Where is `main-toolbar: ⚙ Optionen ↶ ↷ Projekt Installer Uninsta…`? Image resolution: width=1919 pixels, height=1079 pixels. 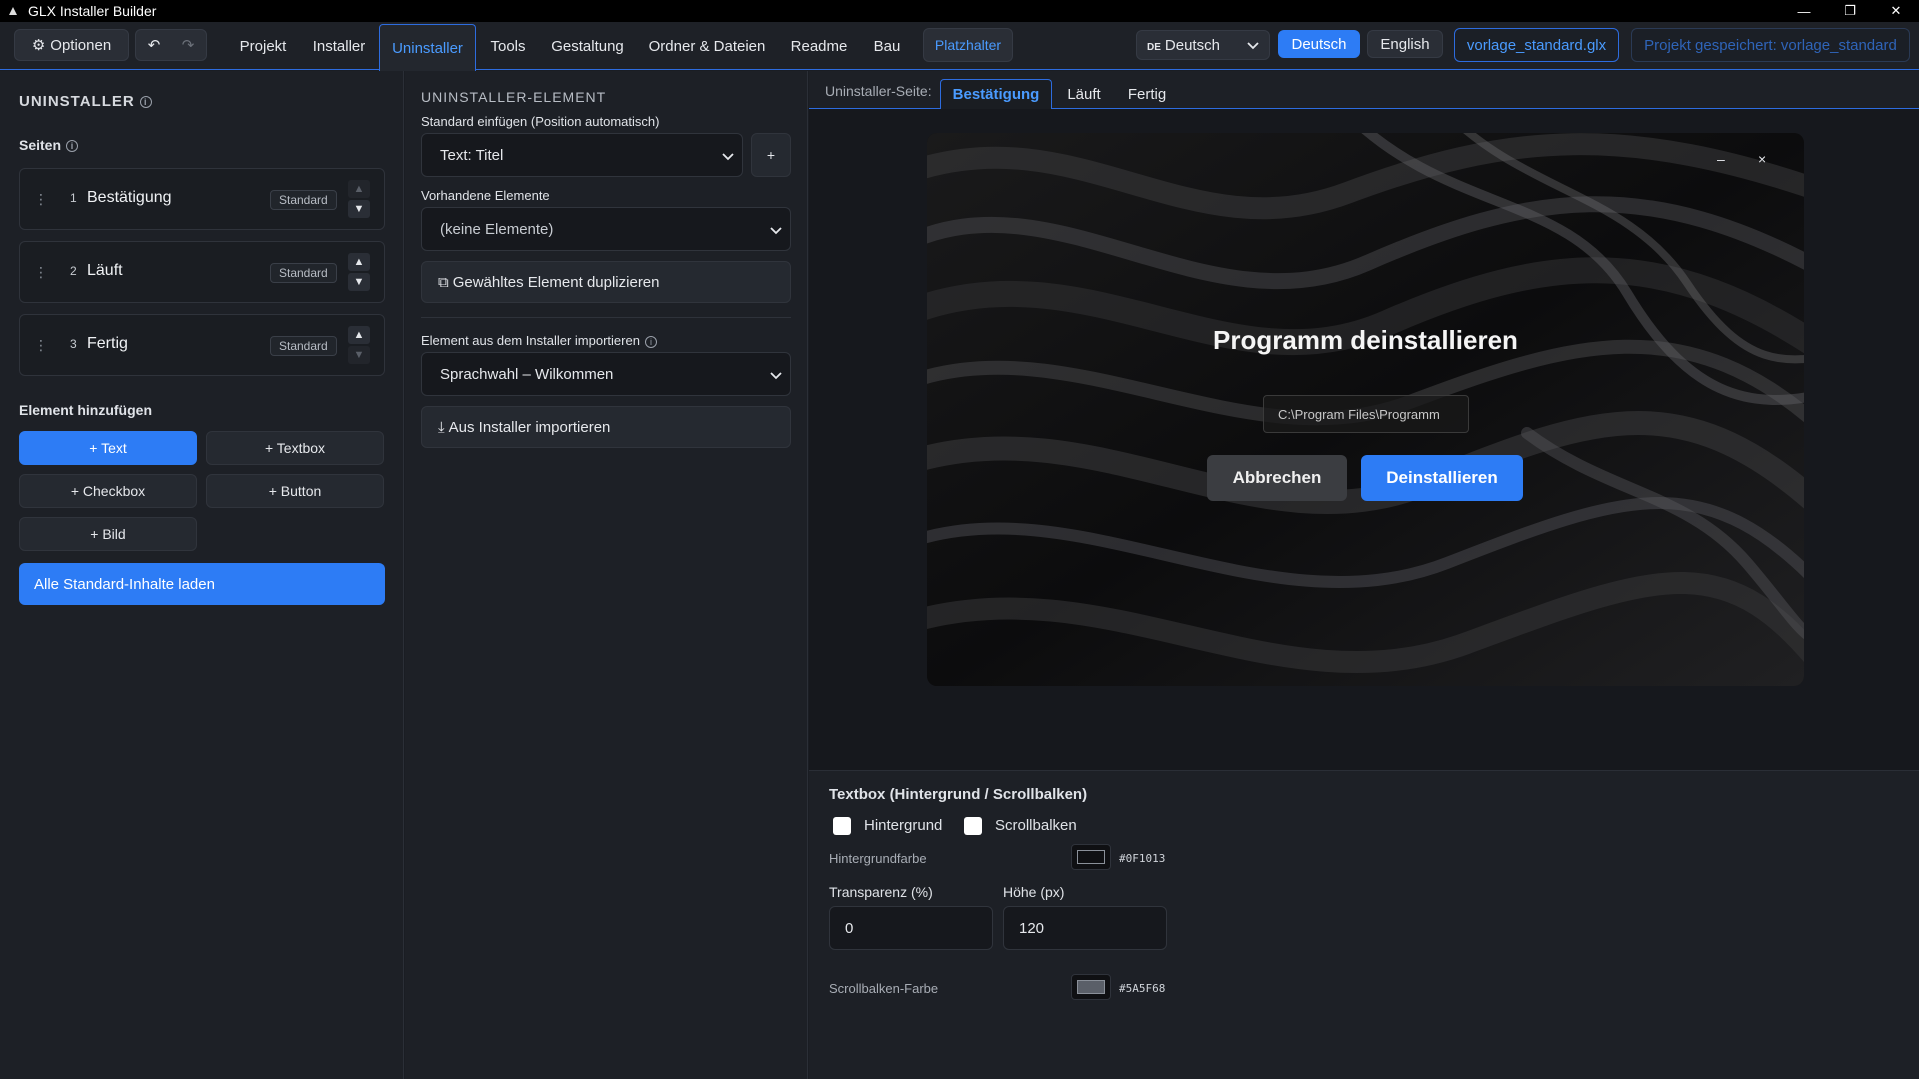 main-toolbar: ⚙ Optionen ↶ ↷ Projekt Installer Uninsta… is located at coordinates (959, 46).